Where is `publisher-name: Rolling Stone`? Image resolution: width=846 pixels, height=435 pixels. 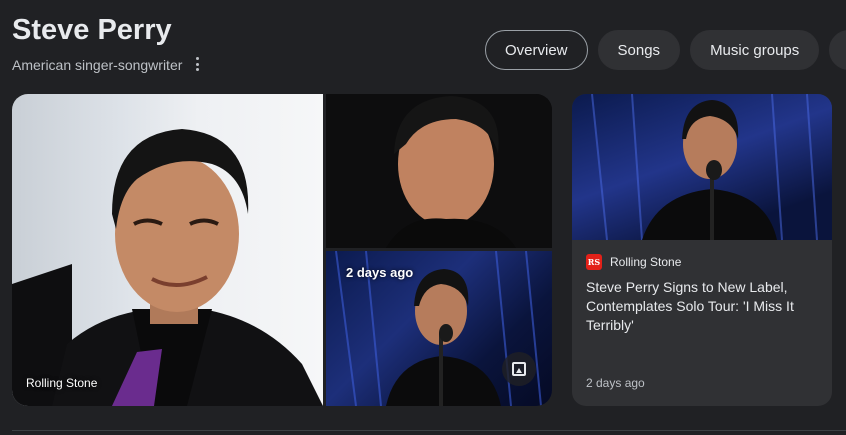 publisher-name: Rolling Stone is located at coordinates (646, 262).